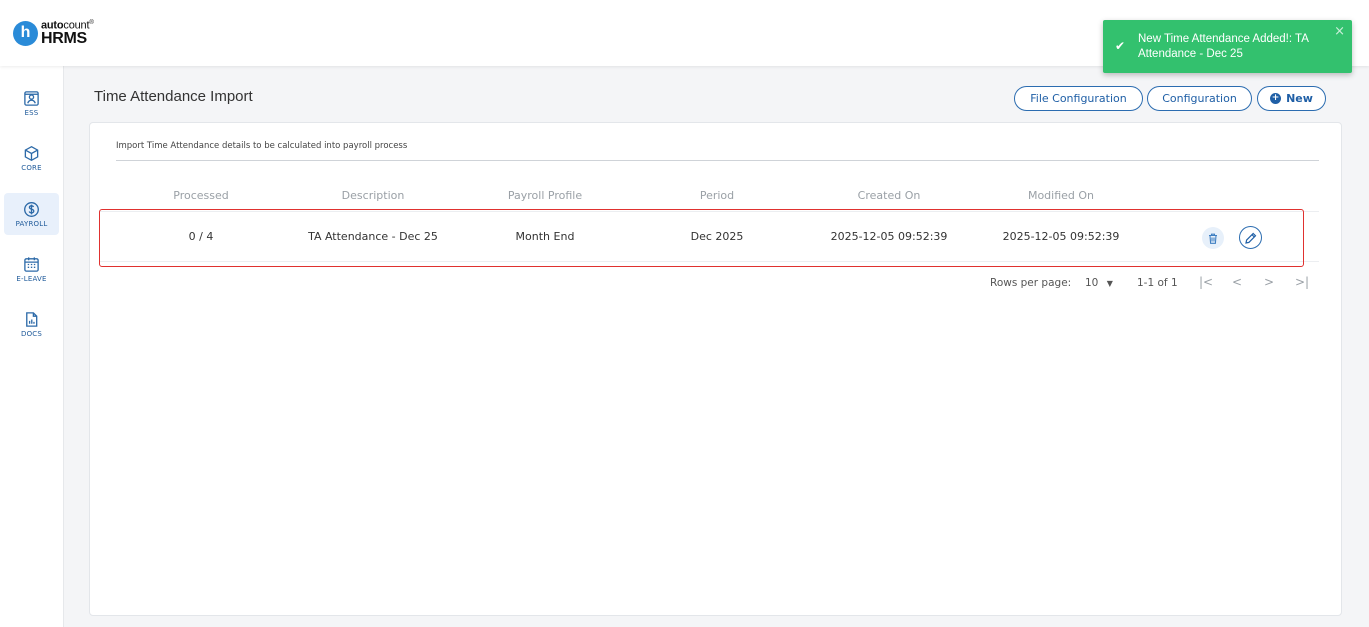 This screenshot has width=1369, height=627. What do you see at coordinates (1157, 283) in the screenshot?
I see `pagination-range: 1-1 of 1` at bounding box center [1157, 283].